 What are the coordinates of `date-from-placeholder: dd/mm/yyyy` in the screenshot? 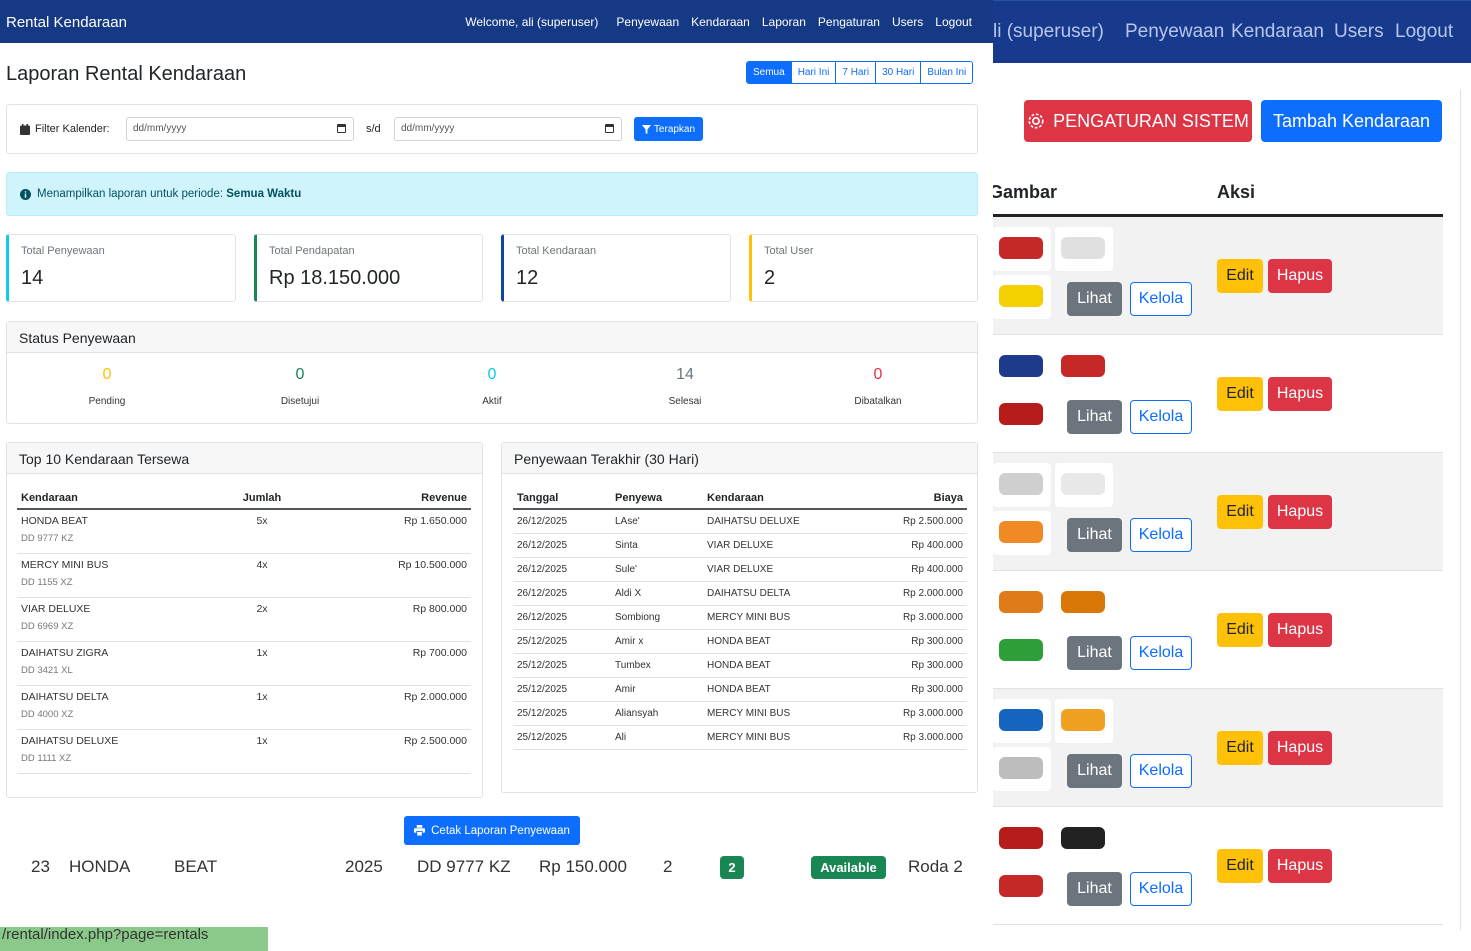 It's located at (160, 128).